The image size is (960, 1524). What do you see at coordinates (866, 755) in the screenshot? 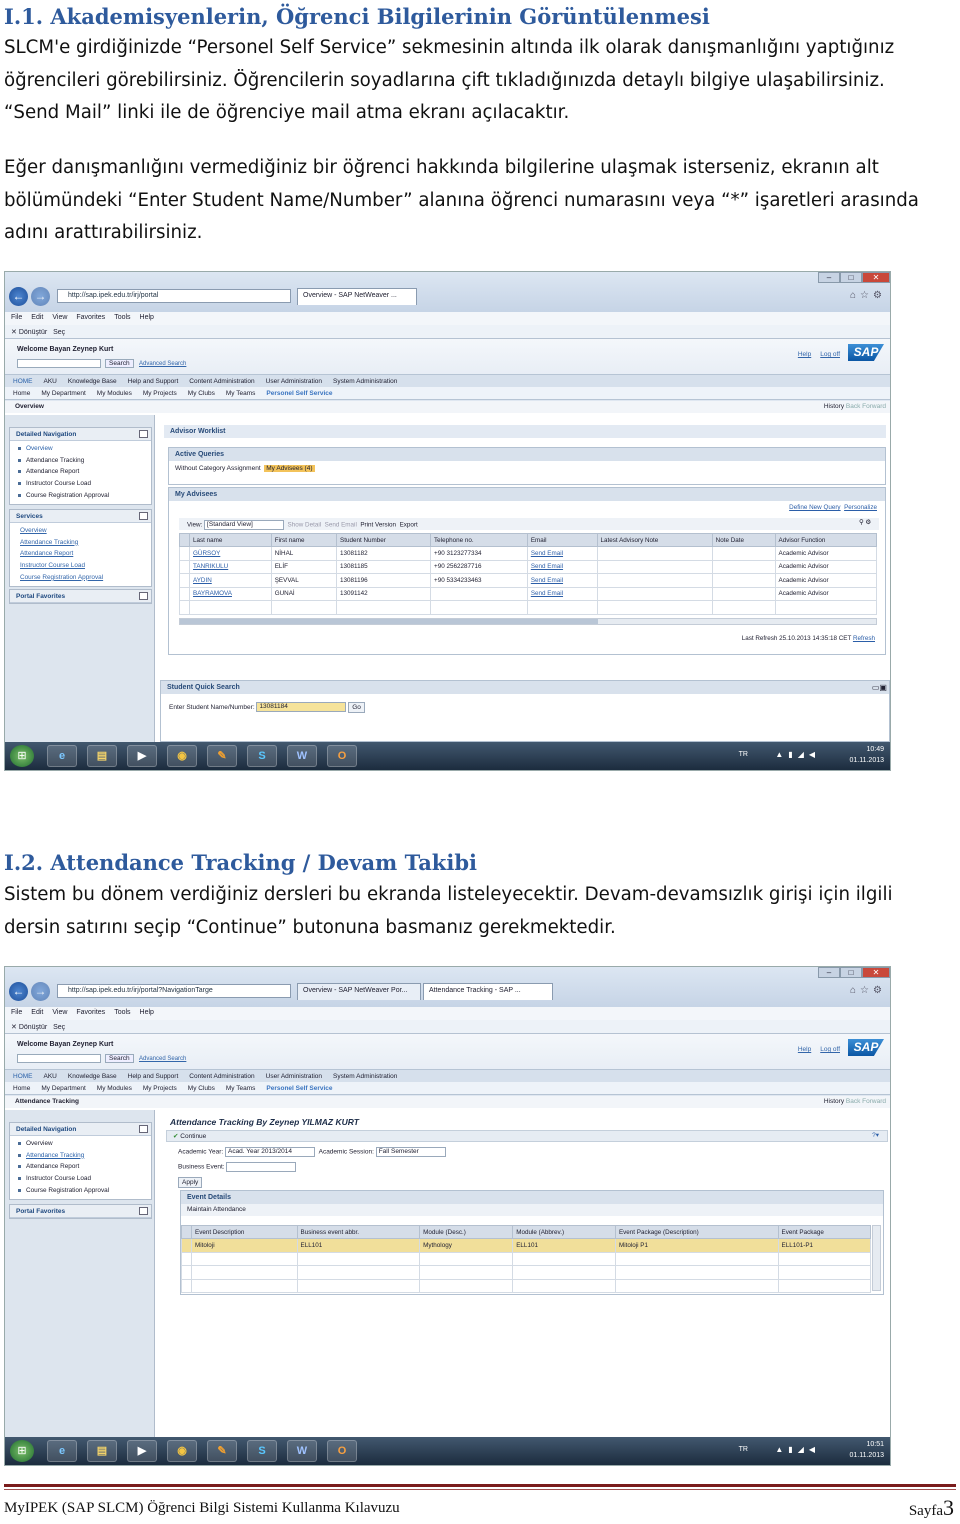
I see `tray-clock: 10:49 01.11.2013` at bounding box center [866, 755].